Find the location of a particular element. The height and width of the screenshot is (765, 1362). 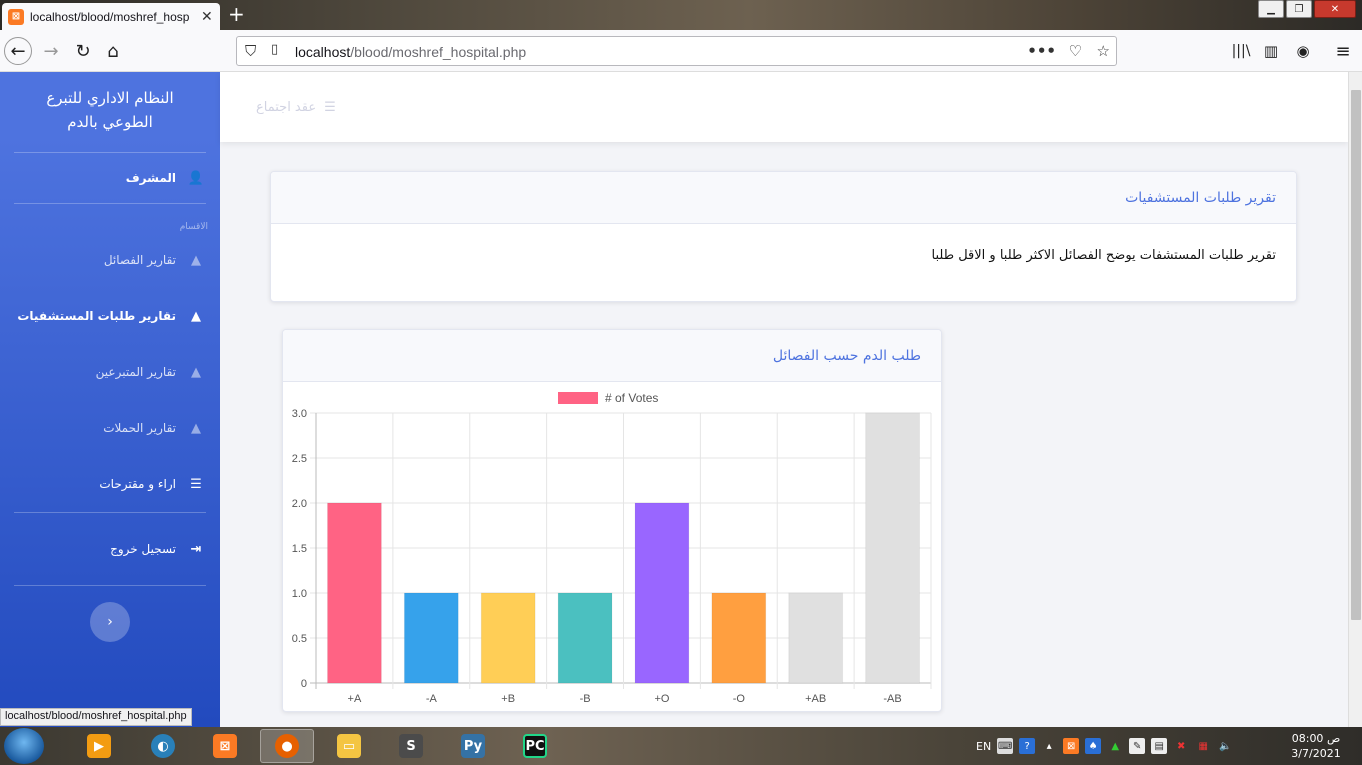

status-link: localhost/blood/moshref_hospital.php is located at coordinates (96, 717).